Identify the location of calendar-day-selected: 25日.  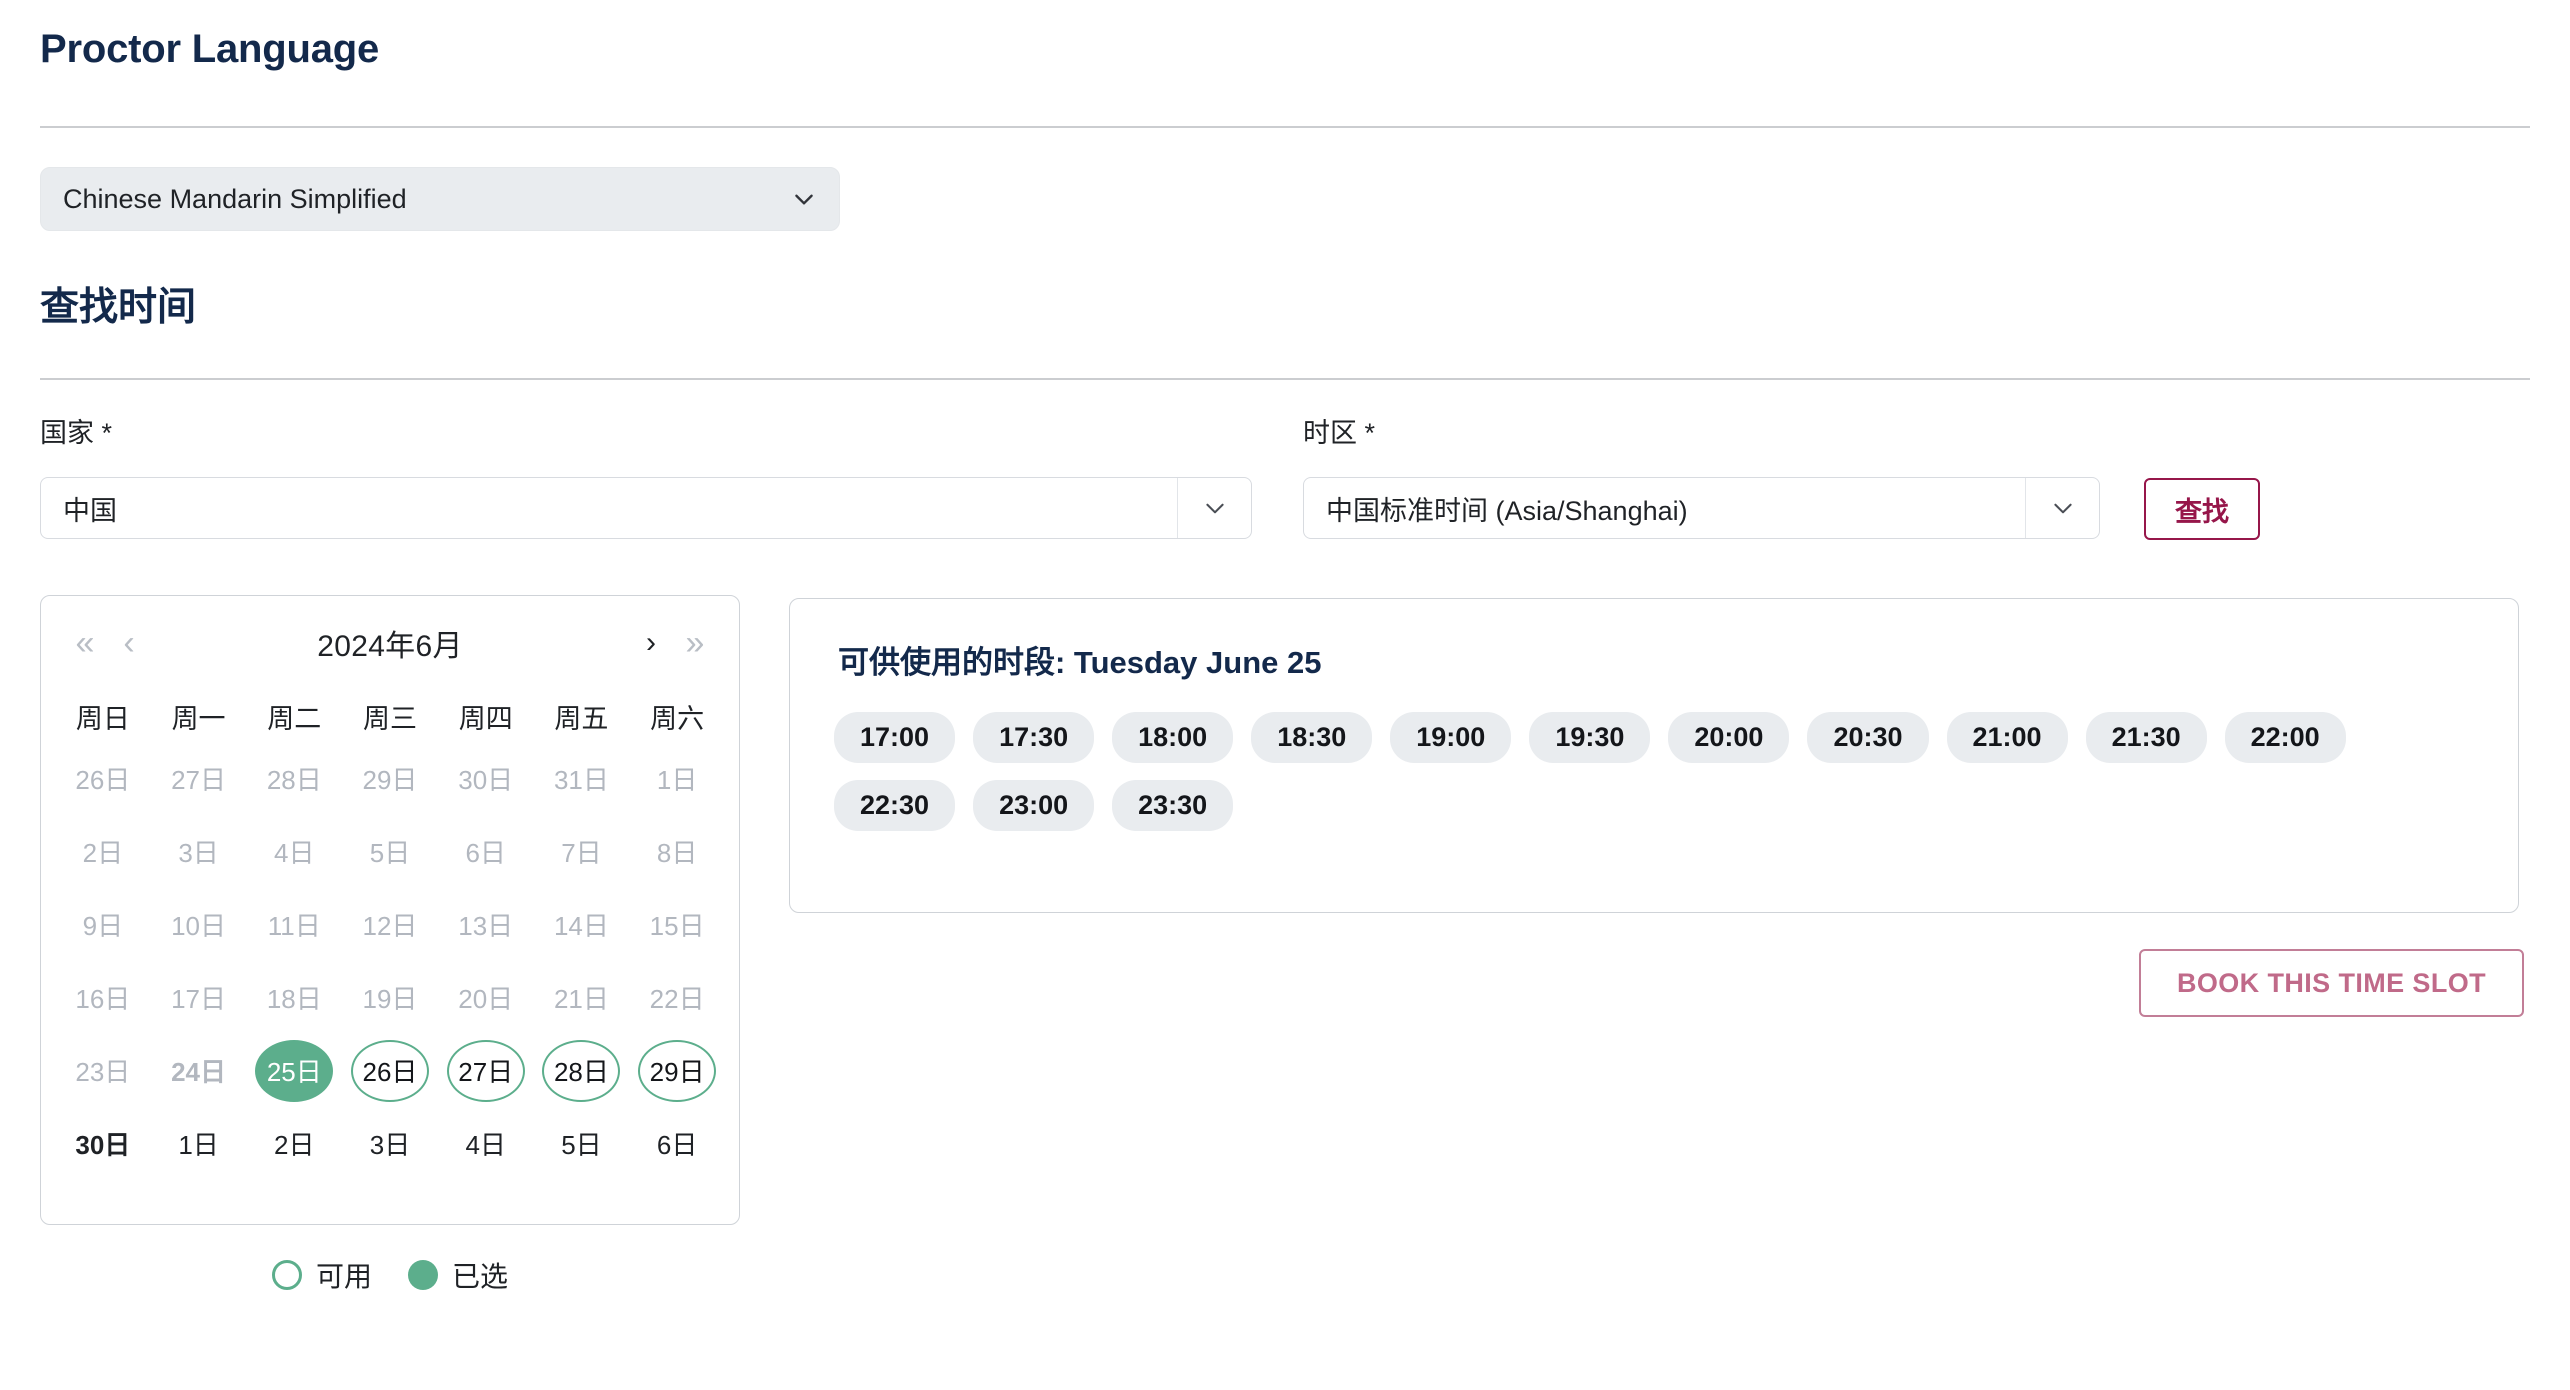
(294, 1070).